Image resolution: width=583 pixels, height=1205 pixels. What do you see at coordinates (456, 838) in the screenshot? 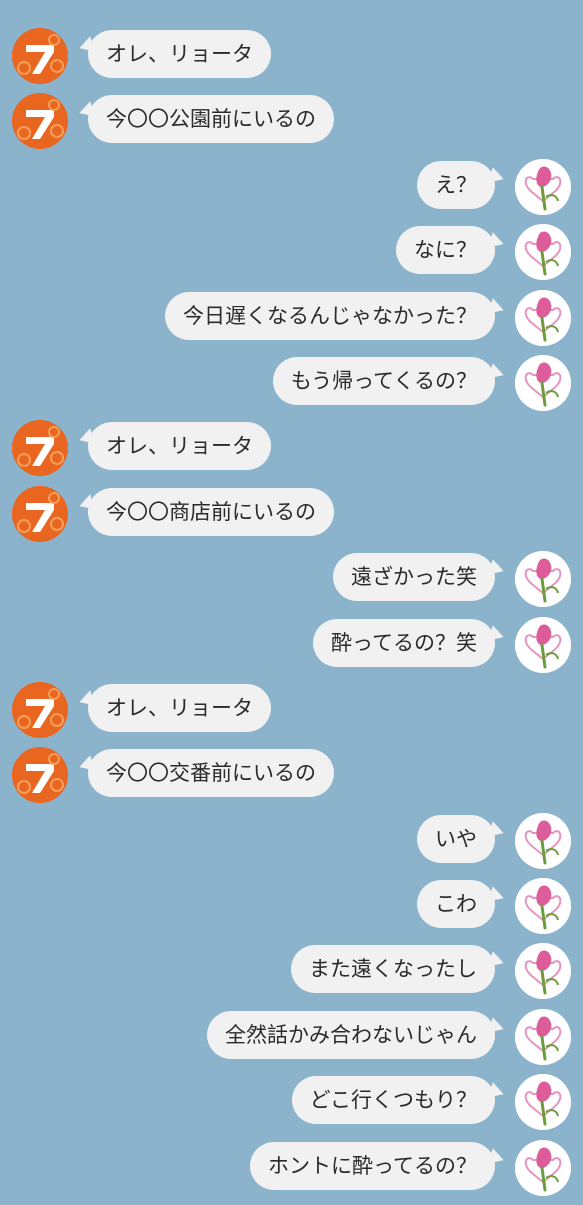
I see `message-bubble: いや` at bounding box center [456, 838].